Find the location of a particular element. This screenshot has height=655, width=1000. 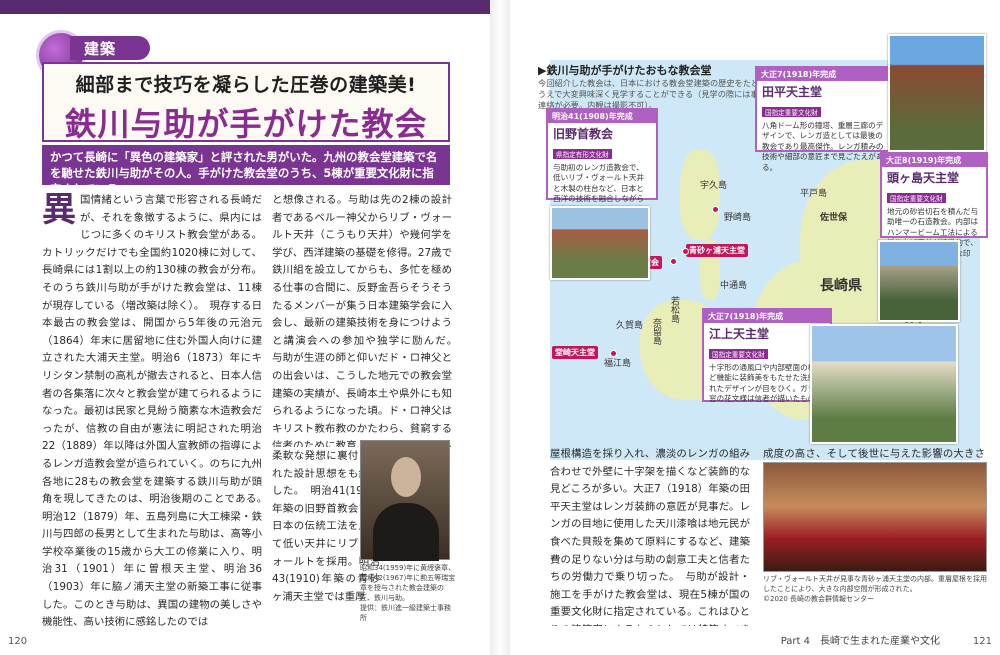

church-tag: 青砂ヶ浦天主堂 is located at coordinates (717, 250).